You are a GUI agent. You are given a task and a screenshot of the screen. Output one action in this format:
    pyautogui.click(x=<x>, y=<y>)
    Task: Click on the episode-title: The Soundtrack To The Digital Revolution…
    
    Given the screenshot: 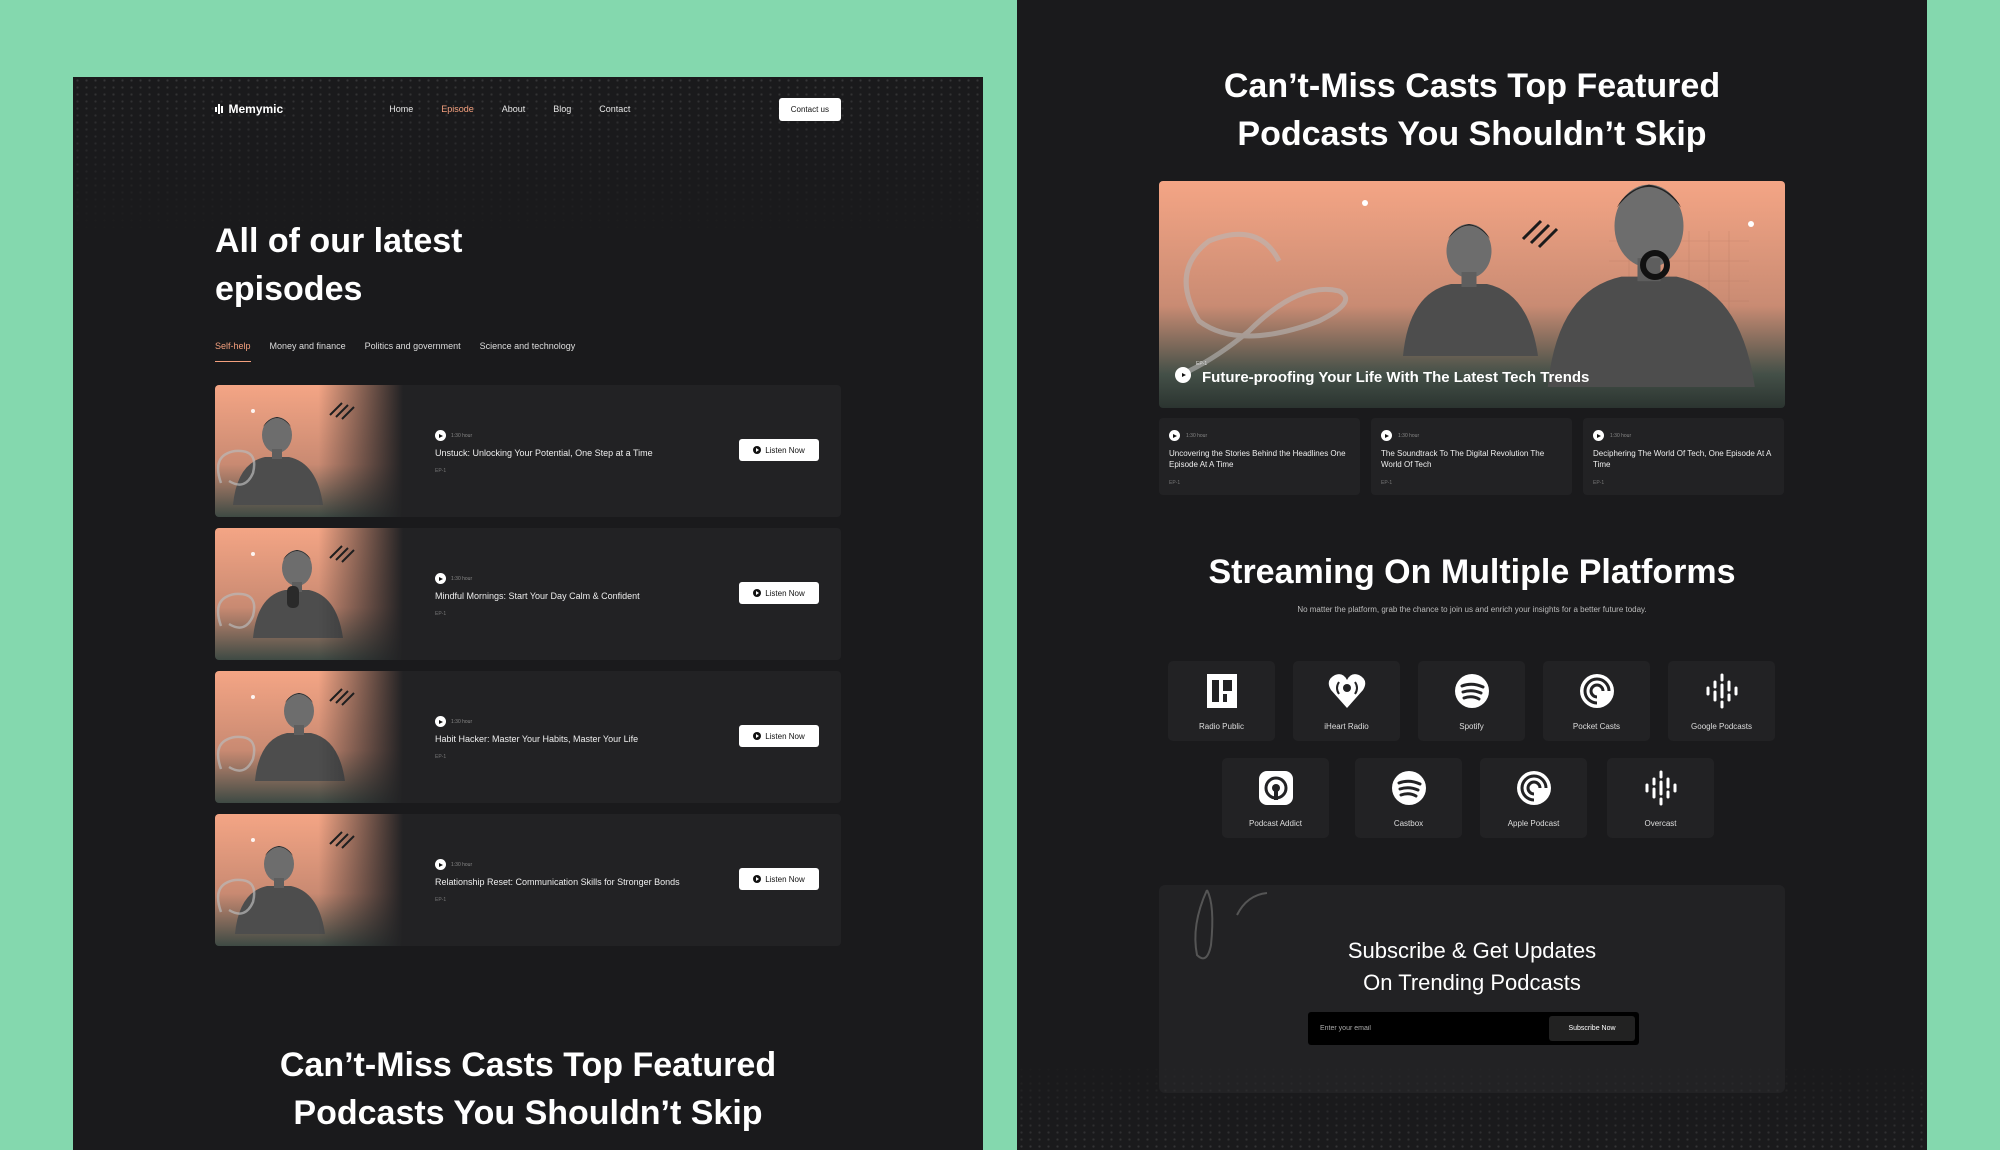 What is the action you would take?
    pyautogui.click(x=1471, y=459)
    